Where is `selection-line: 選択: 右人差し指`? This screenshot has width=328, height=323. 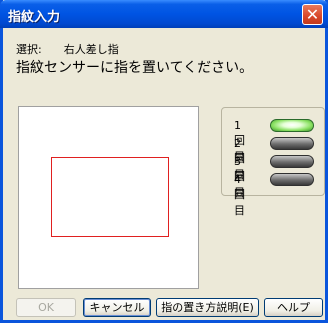 selection-line: 選択: 右人差し指 is located at coordinates (67, 49).